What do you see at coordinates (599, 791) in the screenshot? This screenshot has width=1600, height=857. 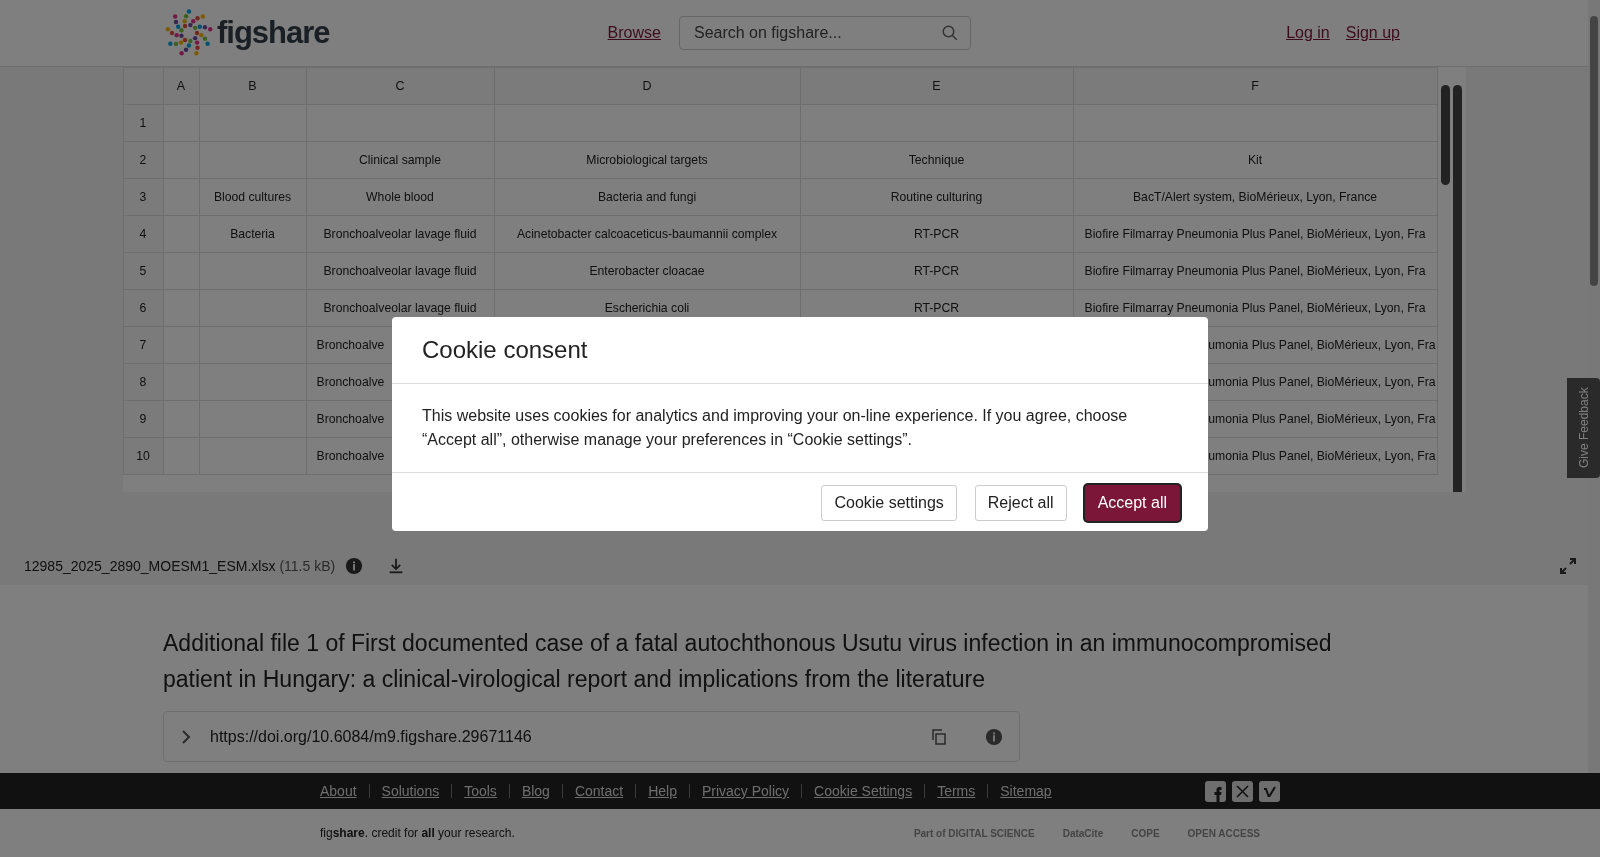 I see `footer-link: Contact` at bounding box center [599, 791].